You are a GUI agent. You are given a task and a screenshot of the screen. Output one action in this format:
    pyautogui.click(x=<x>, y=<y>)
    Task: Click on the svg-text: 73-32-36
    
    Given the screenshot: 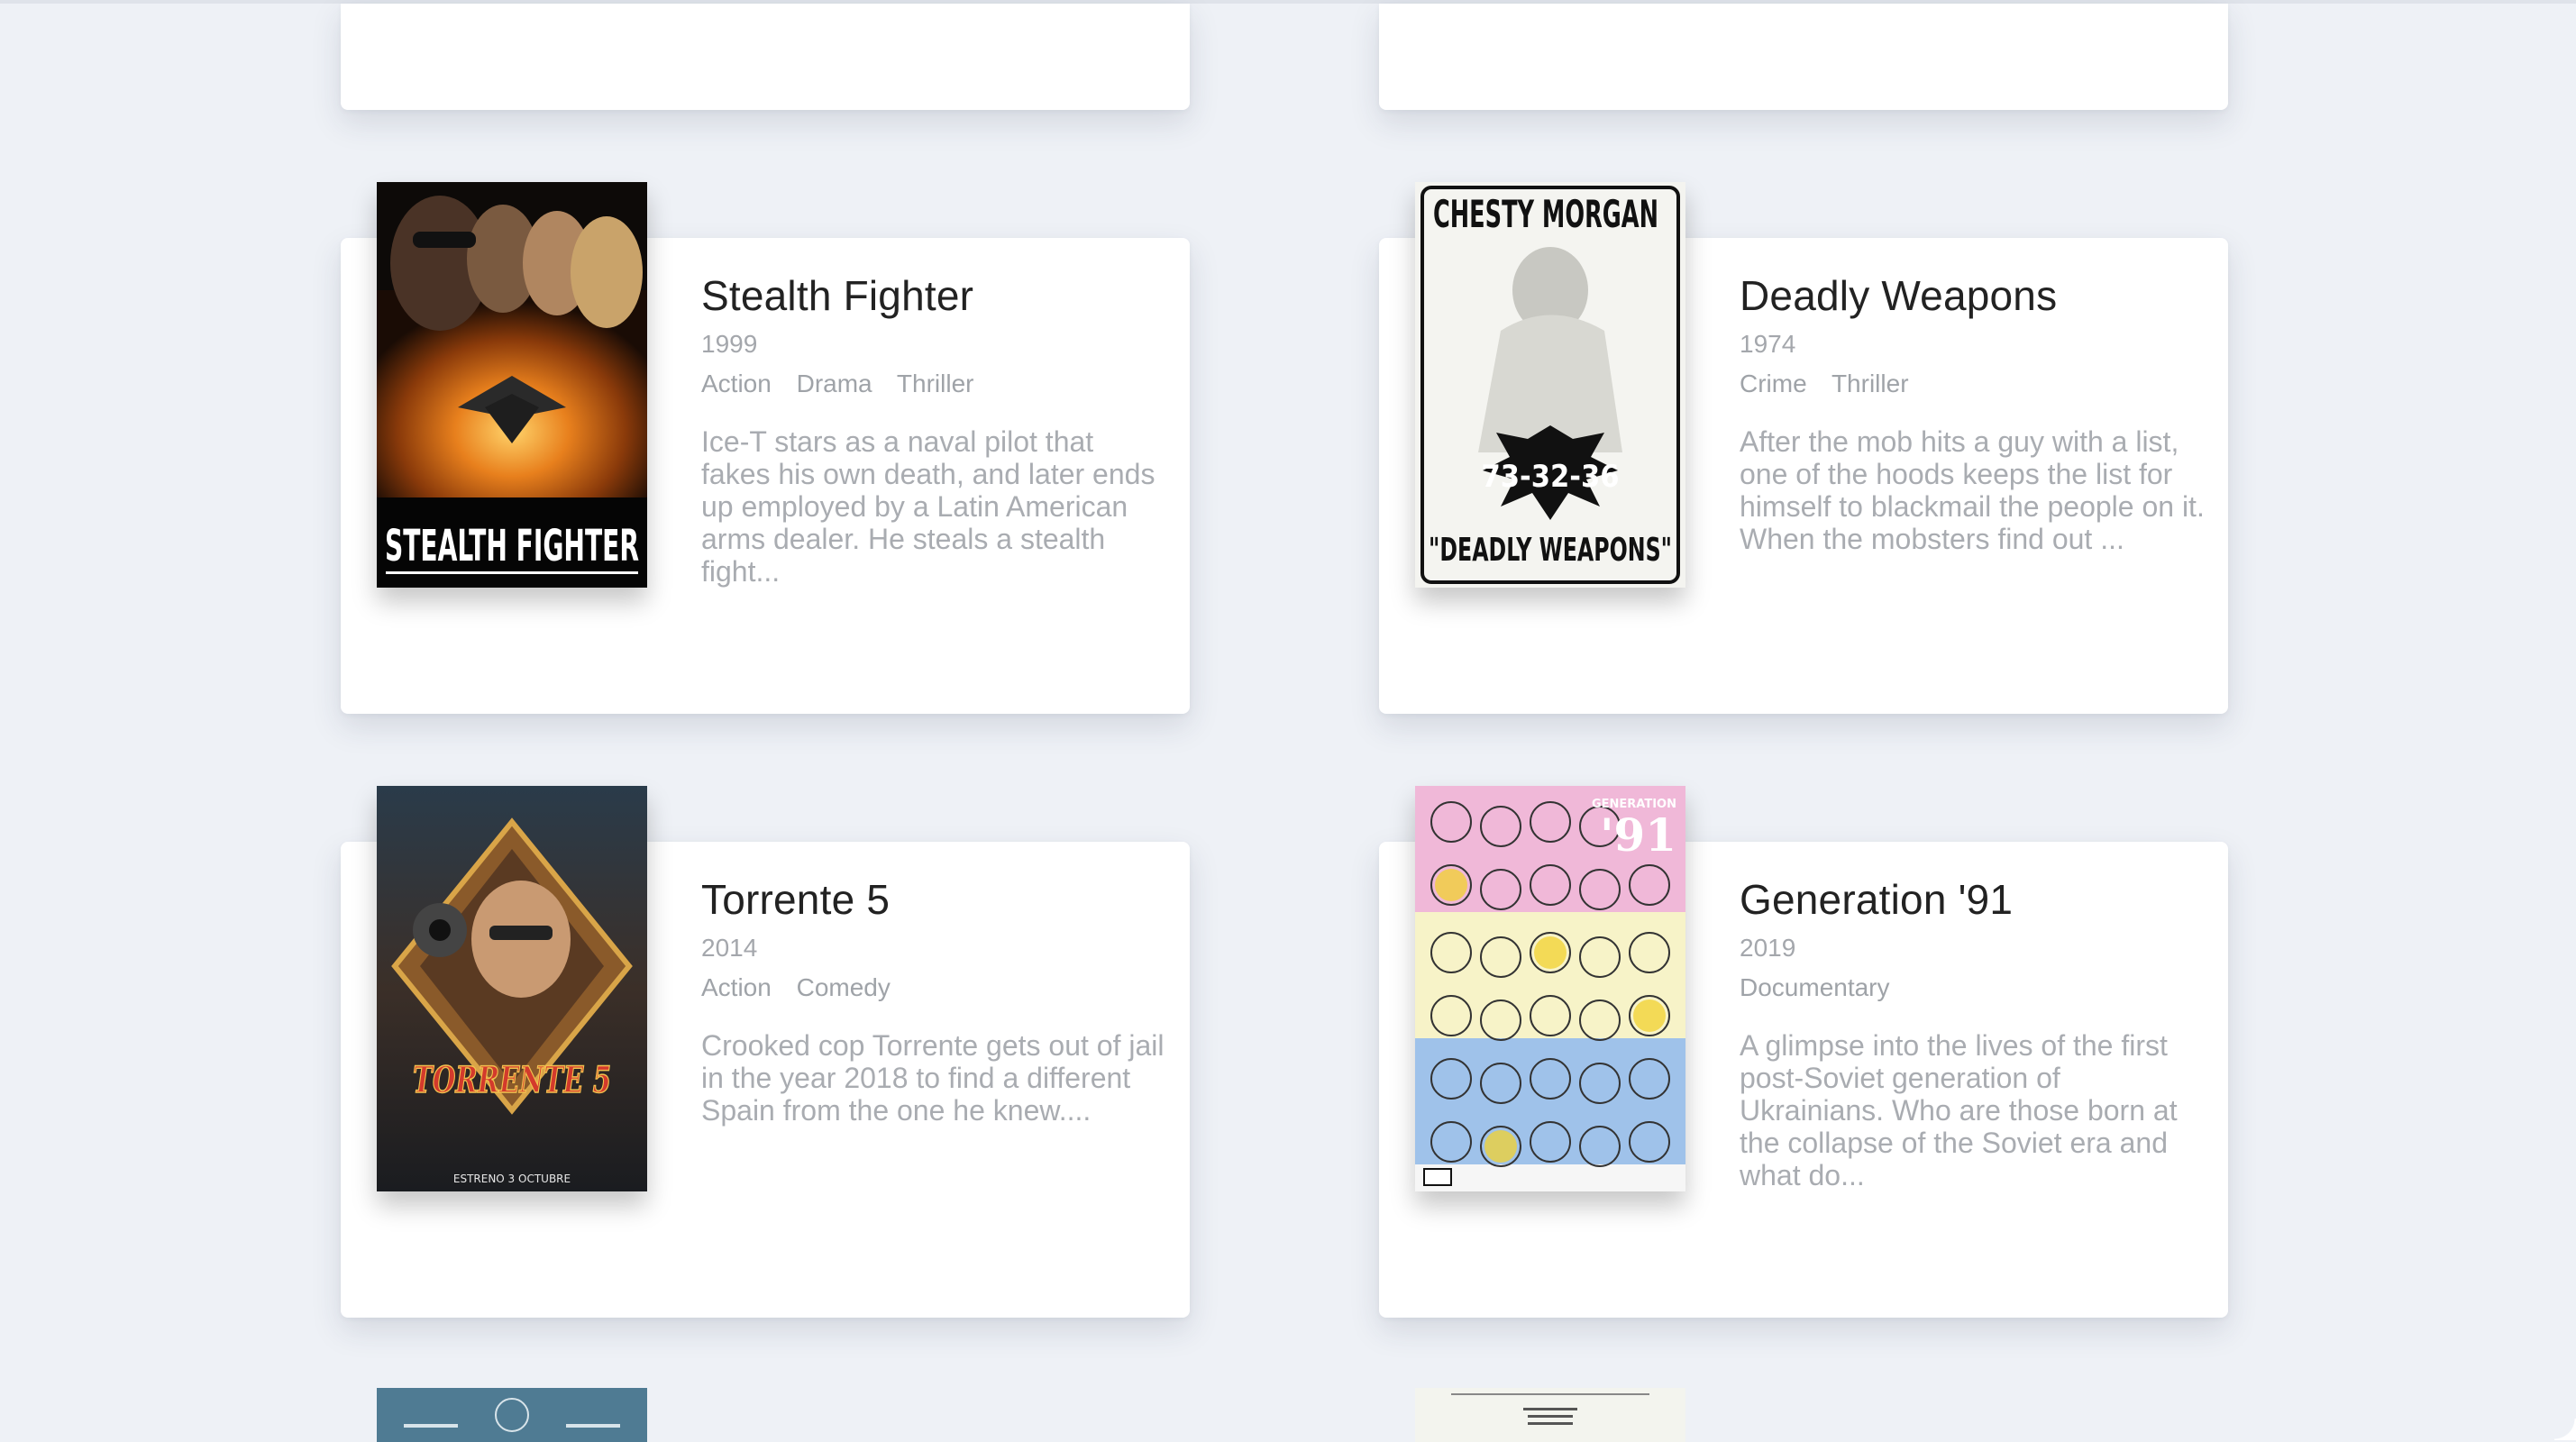 What is the action you would take?
    pyautogui.click(x=1550, y=477)
    